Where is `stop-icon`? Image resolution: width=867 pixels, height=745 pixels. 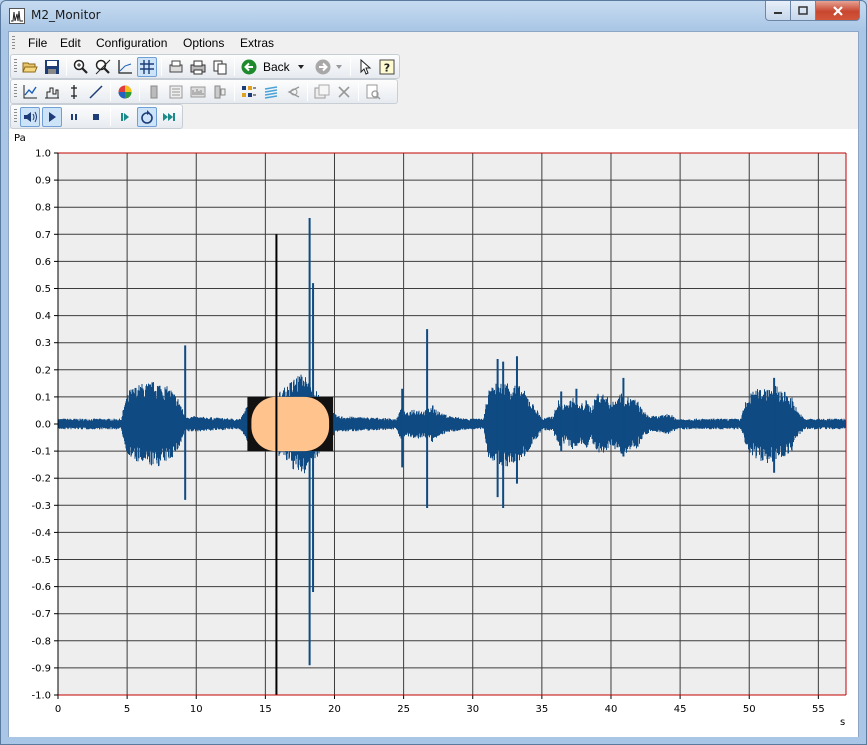
stop-icon is located at coordinates (96, 117).